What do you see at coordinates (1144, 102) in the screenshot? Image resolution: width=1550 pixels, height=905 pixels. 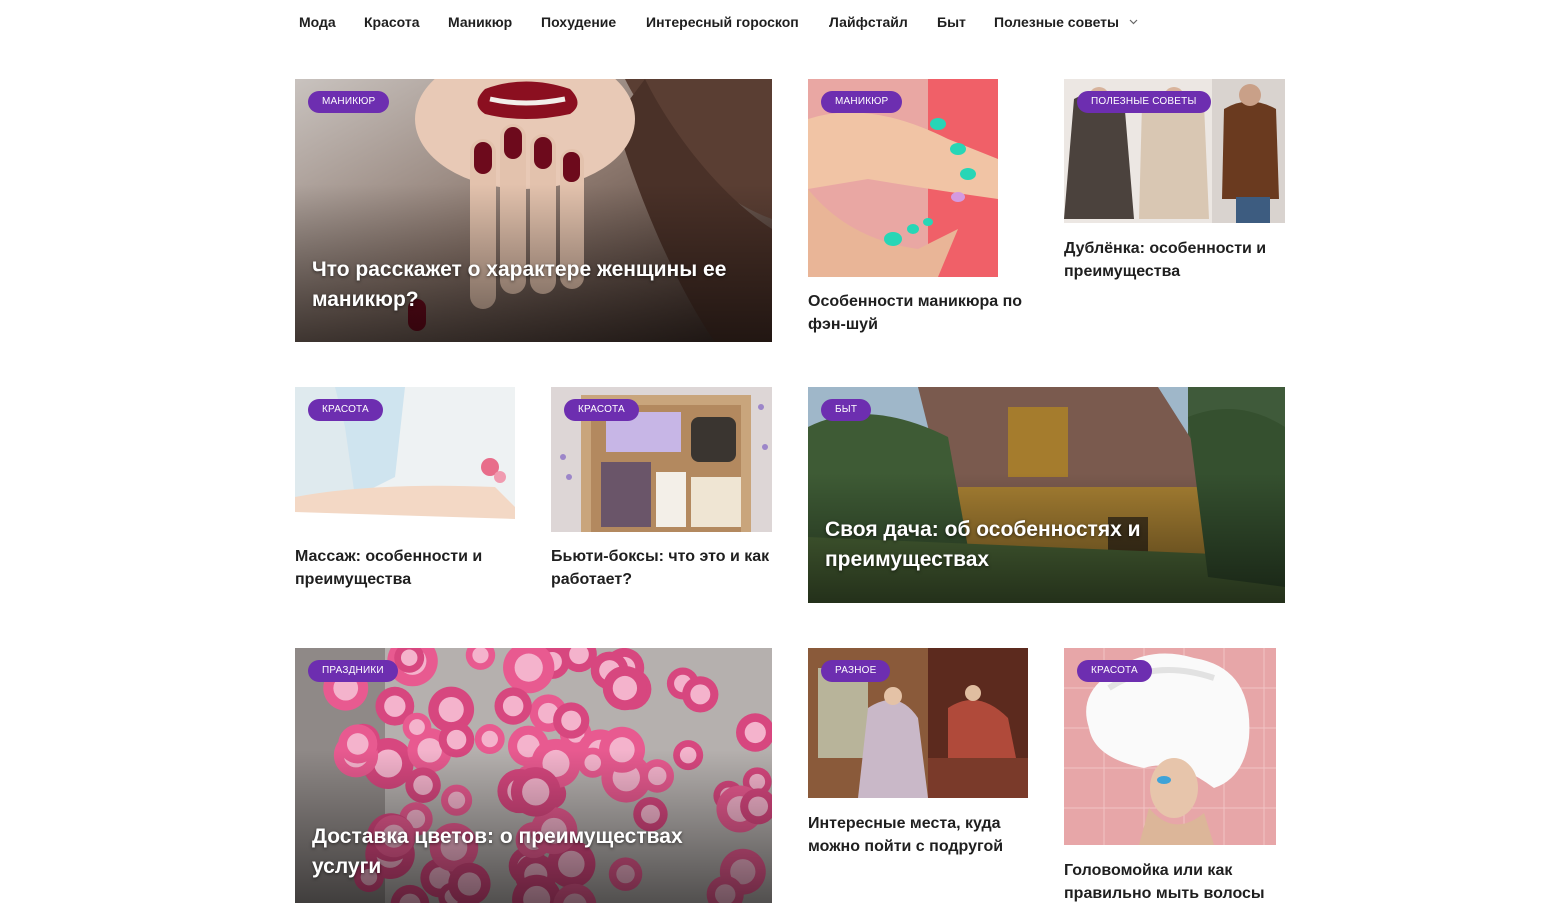 I see `category-badge: Полезные советы` at bounding box center [1144, 102].